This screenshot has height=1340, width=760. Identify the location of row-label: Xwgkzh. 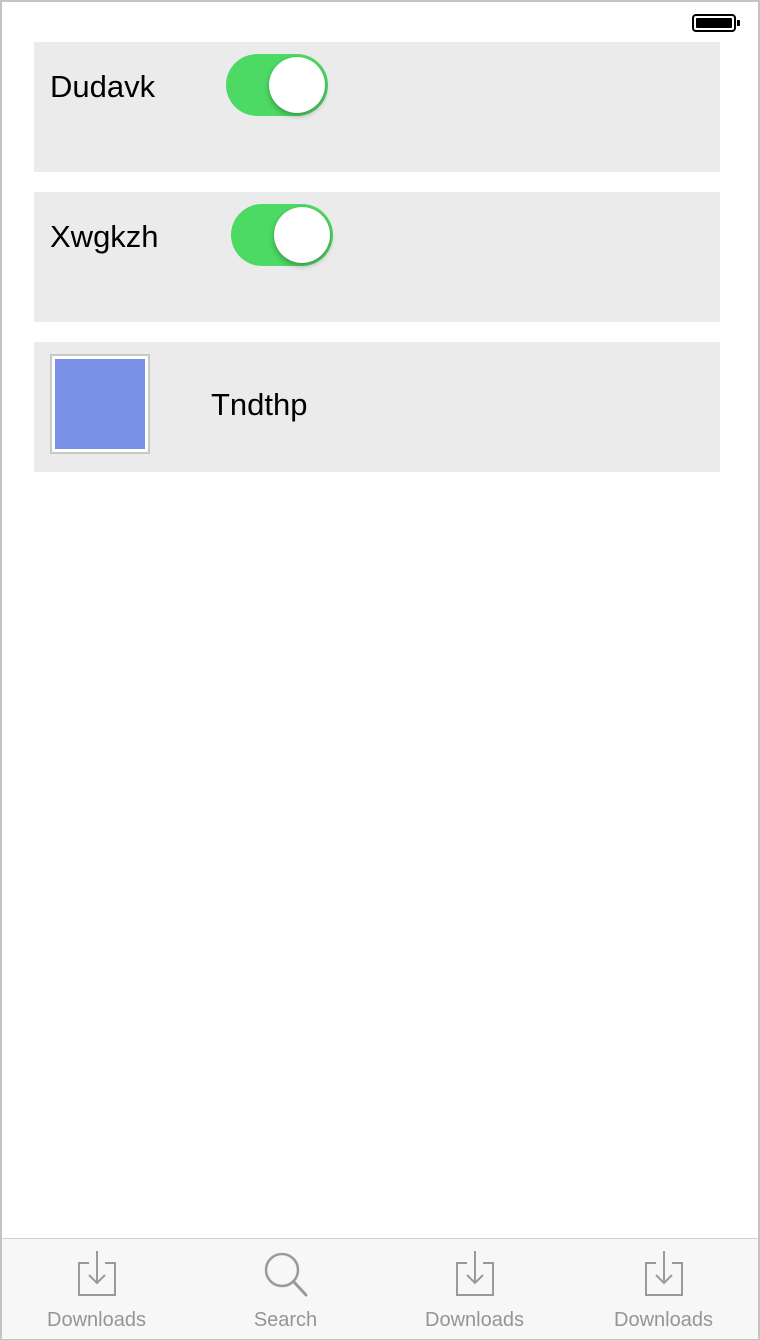
(104, 236).